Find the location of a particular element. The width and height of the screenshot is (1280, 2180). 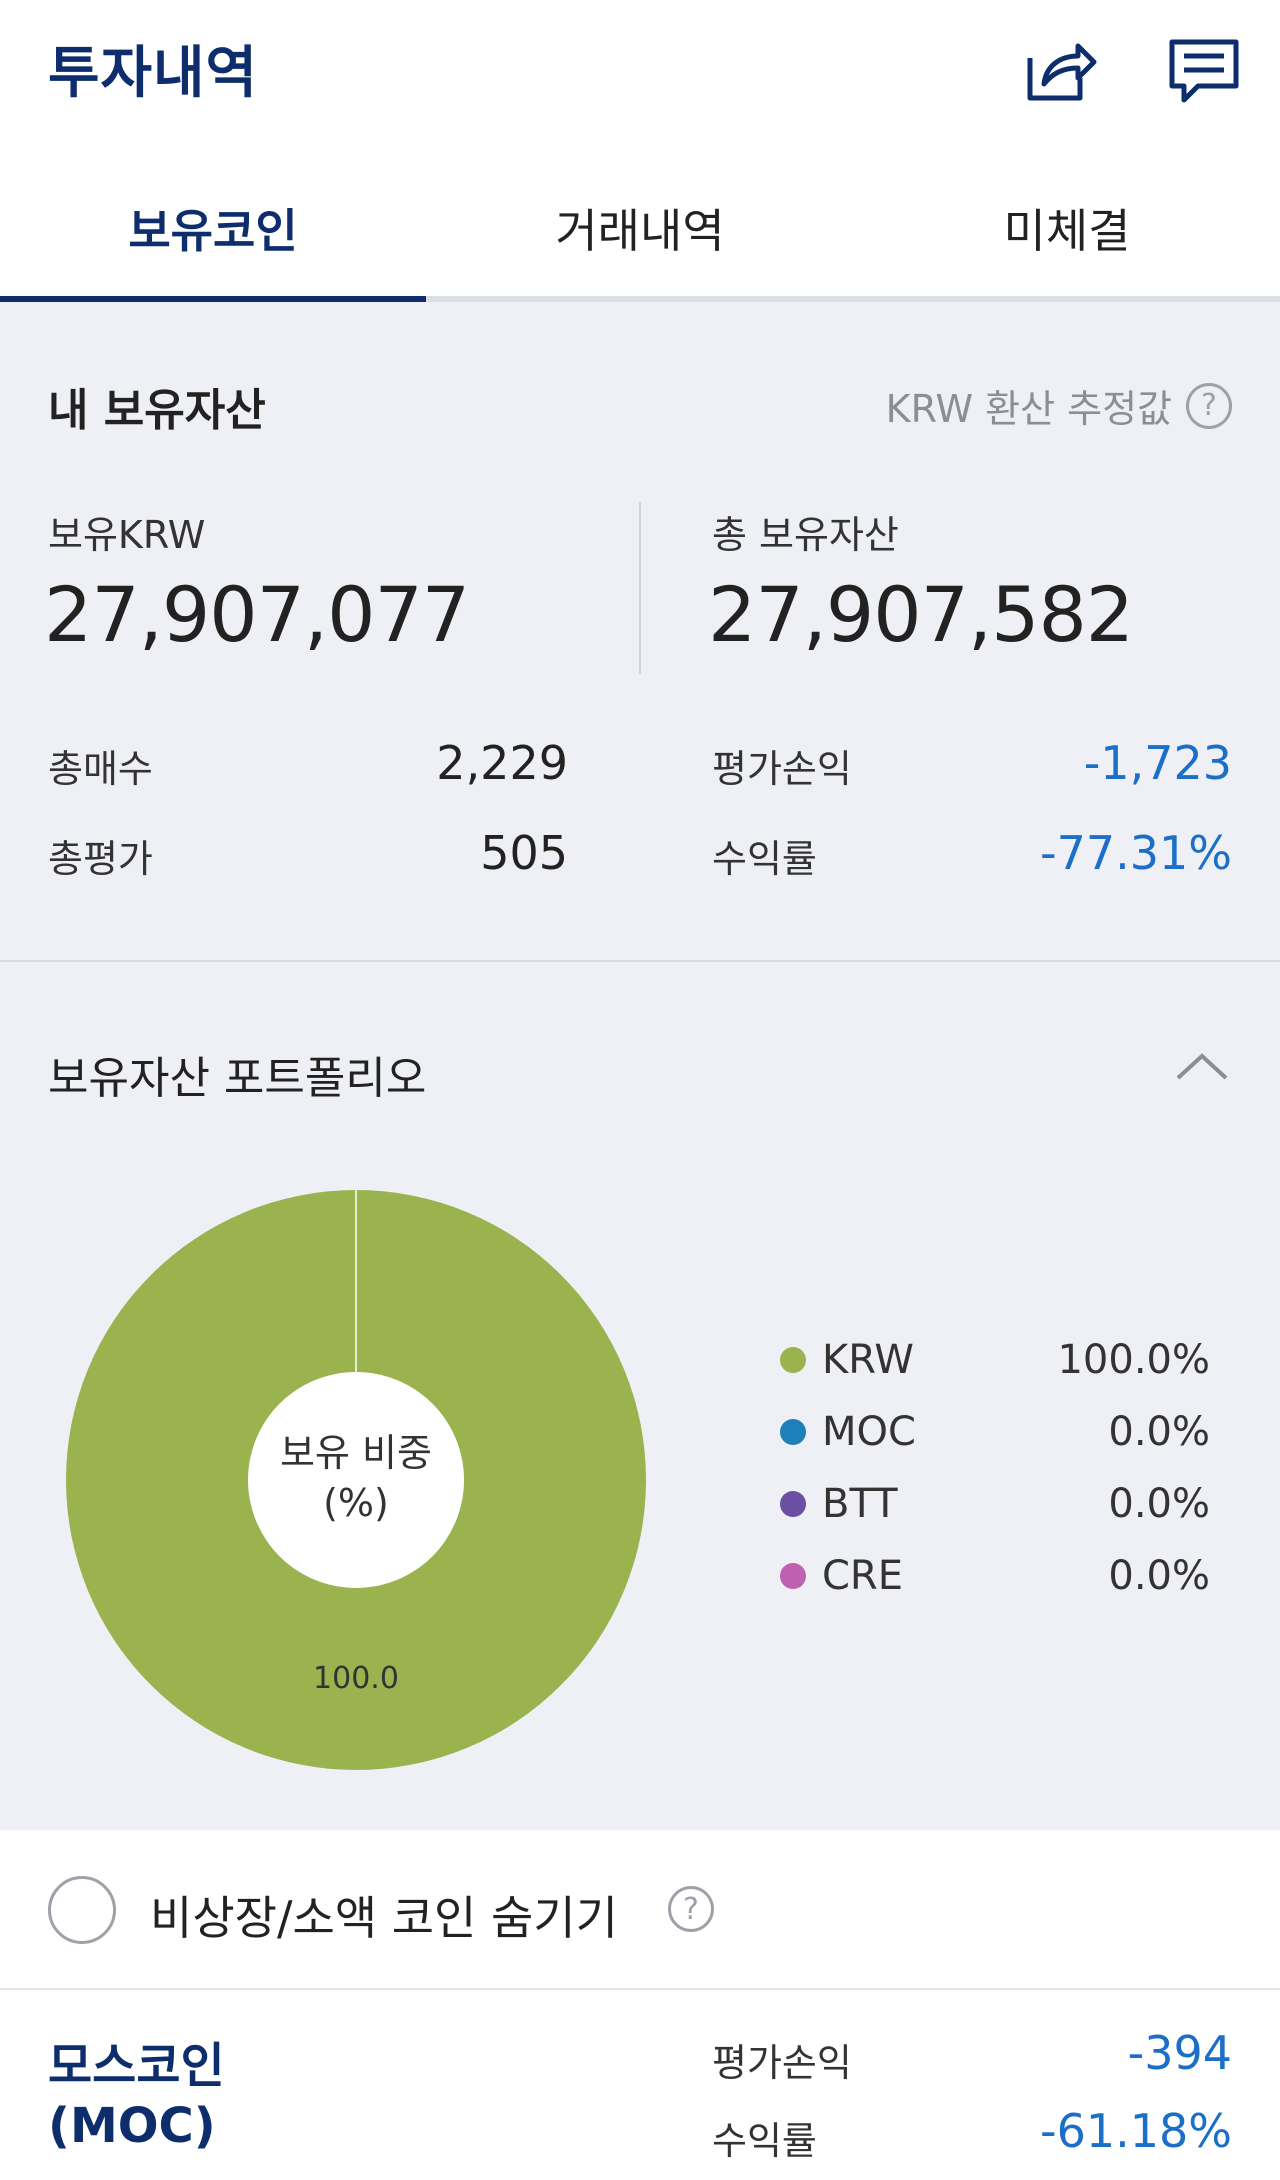

krw-label: 보유KRW is located at coordinates (127, 535).